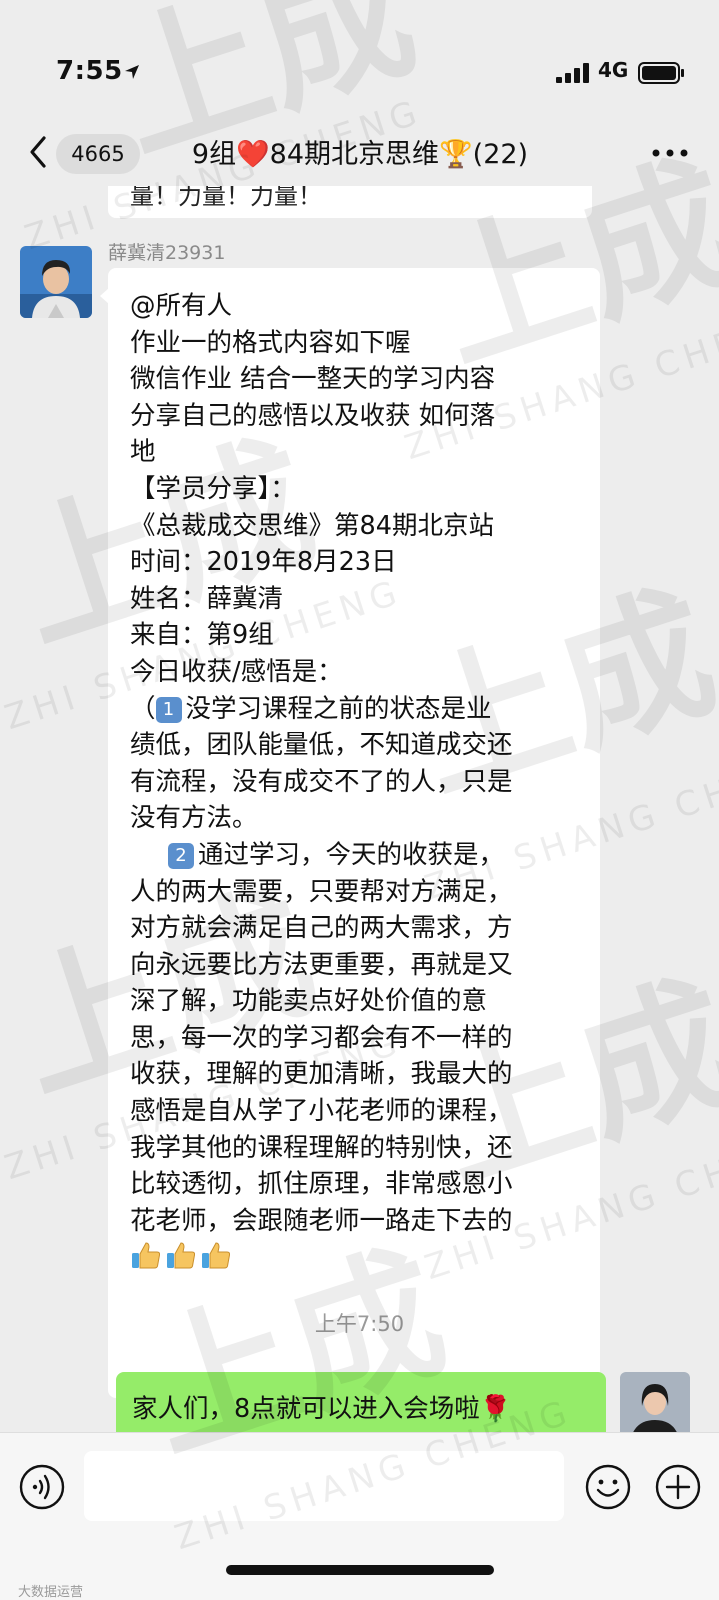 The width and height of the screenshot is (719, 1600). Describe the element at coordinates (42, 1487) in the screenshot. I see `voice-input-icon` at that location.